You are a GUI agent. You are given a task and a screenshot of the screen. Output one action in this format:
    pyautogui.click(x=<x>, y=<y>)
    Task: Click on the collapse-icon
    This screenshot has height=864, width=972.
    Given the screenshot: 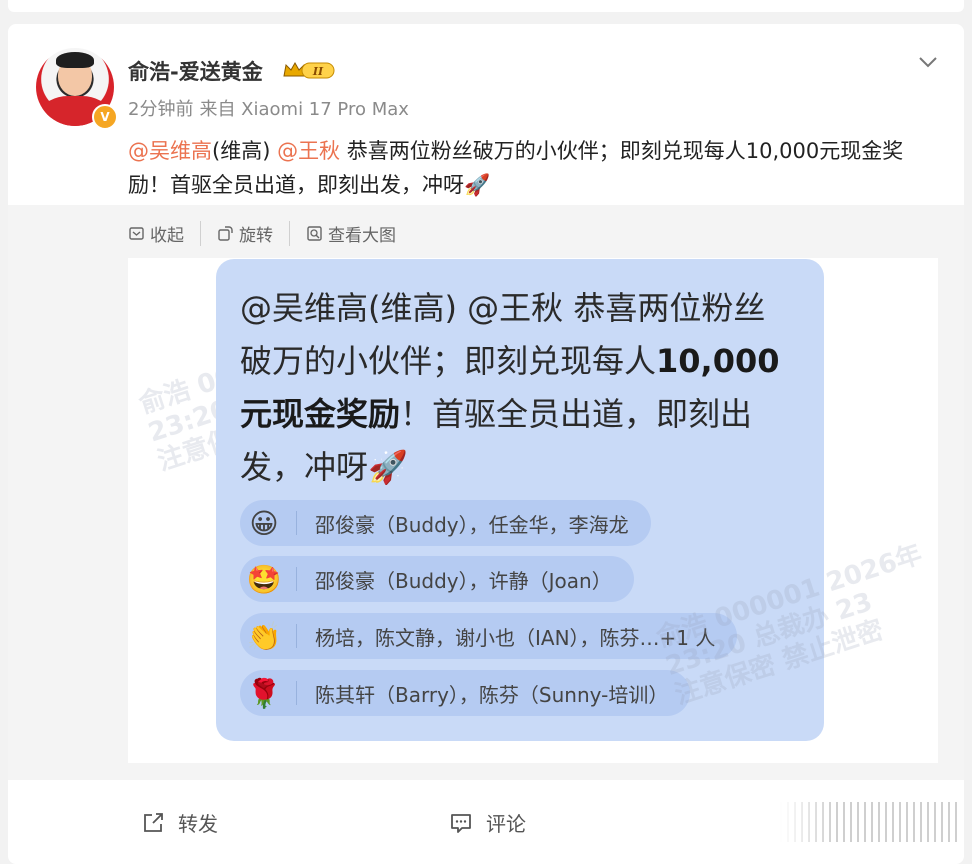 What is the action you would take?
    pyautogui.click(x=136, y=233)
    